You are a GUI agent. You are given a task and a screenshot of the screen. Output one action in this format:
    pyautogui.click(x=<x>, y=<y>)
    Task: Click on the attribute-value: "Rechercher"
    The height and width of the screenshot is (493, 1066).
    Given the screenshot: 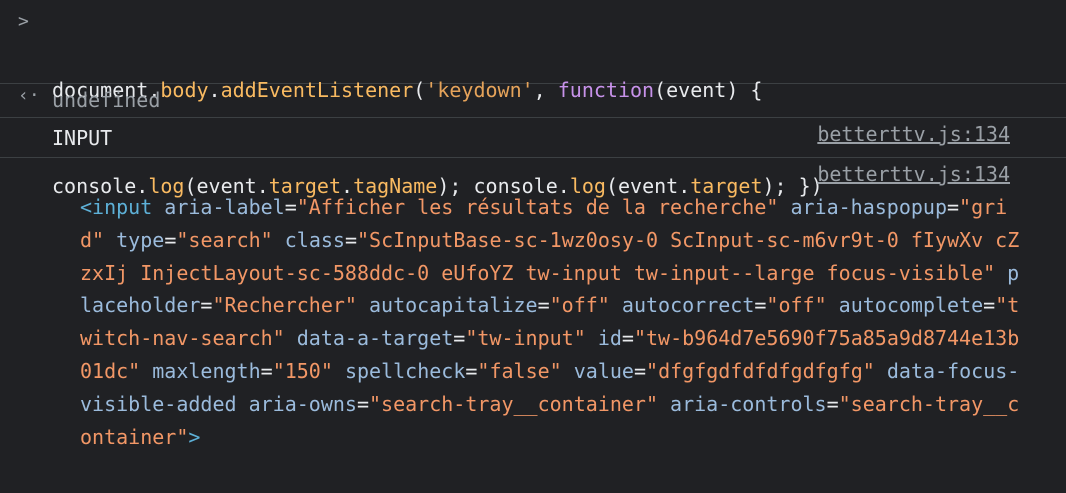 What is the action you would take?
    pyautogui.click(x=284, y=305)
    